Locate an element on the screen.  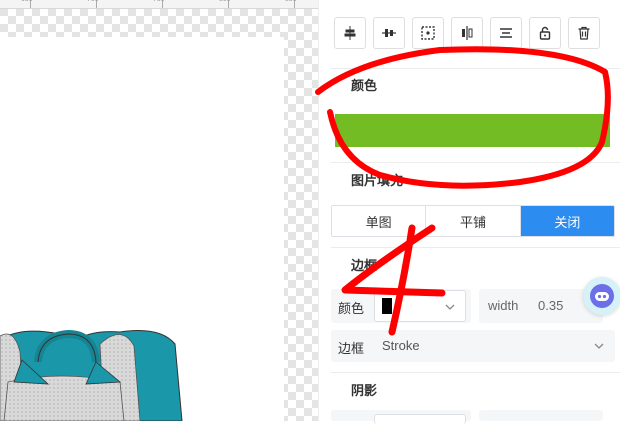
delete-button is located at coordinates (584, 33).